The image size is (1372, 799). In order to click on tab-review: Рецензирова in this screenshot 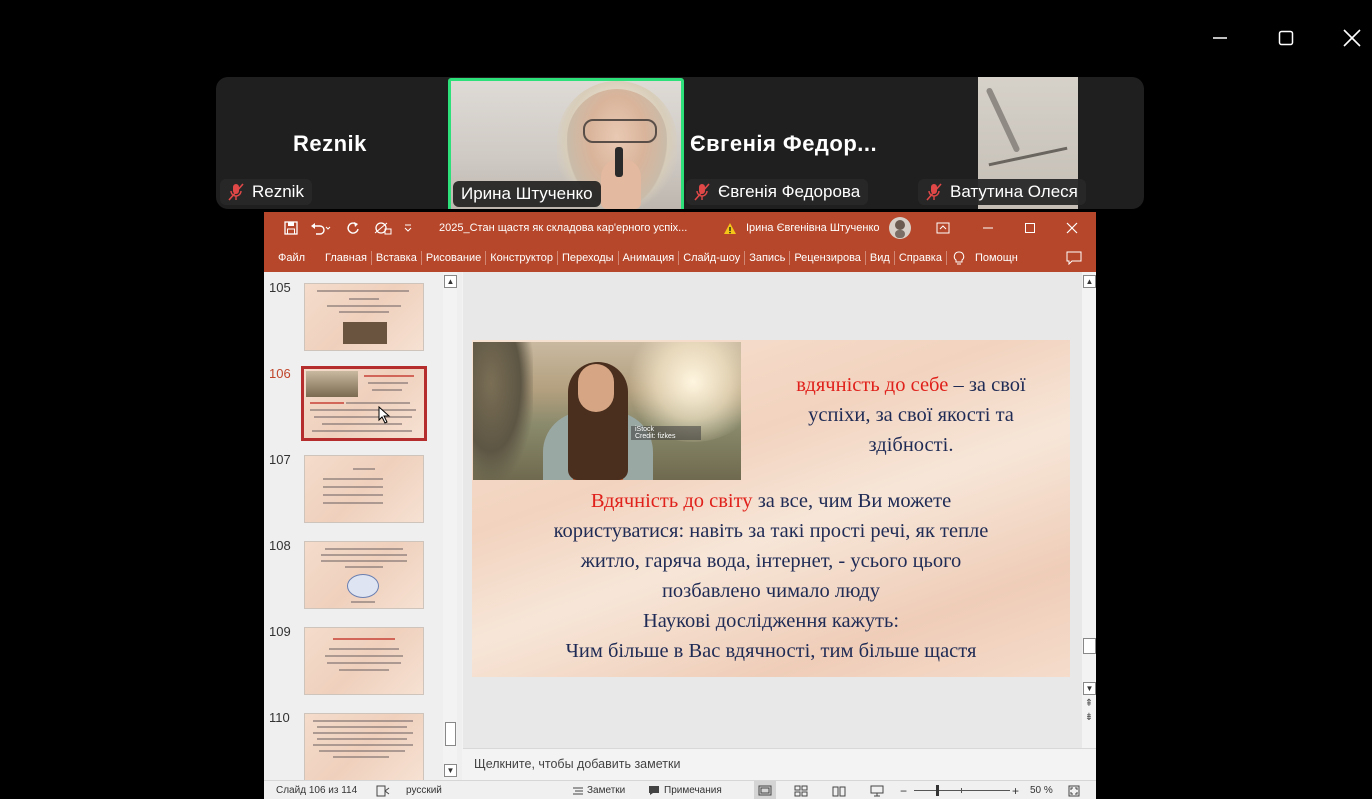, I will do `click(828, 258)`.